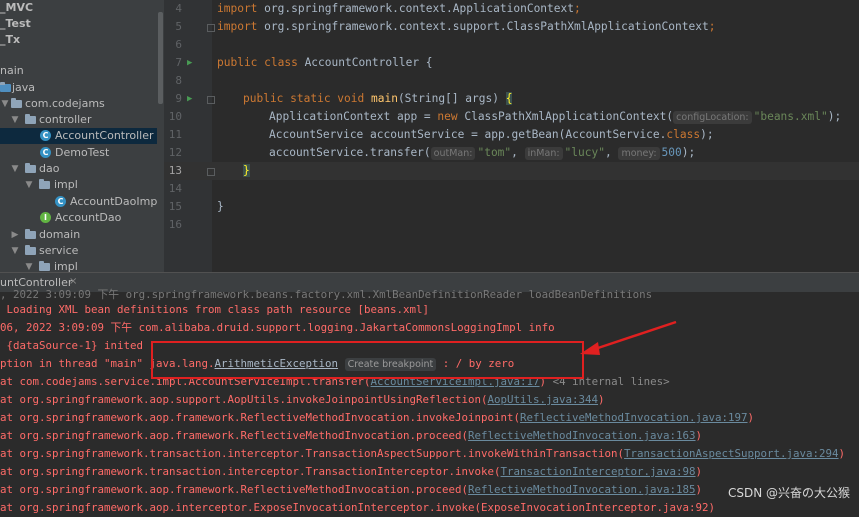  I want to click on watermark: CSDN @兴奋の大公猴, so click(789, 493).